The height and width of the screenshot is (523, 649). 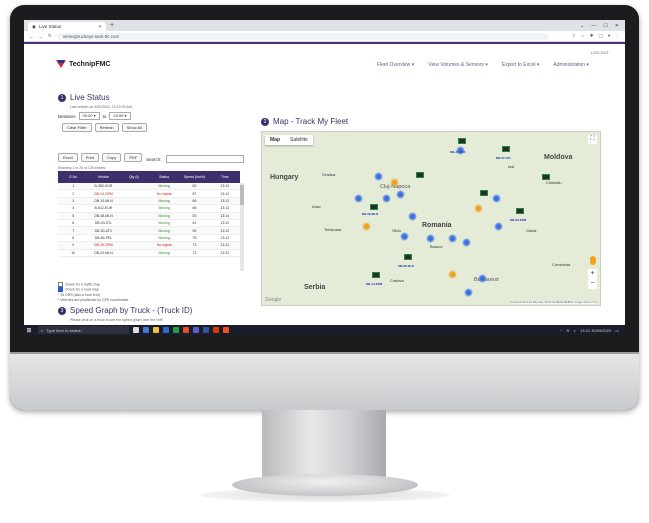 What do you see at coordinates (242, 195) in the screenshot?
I see `scrollbar-thumb` at bounding box center [242, 195].